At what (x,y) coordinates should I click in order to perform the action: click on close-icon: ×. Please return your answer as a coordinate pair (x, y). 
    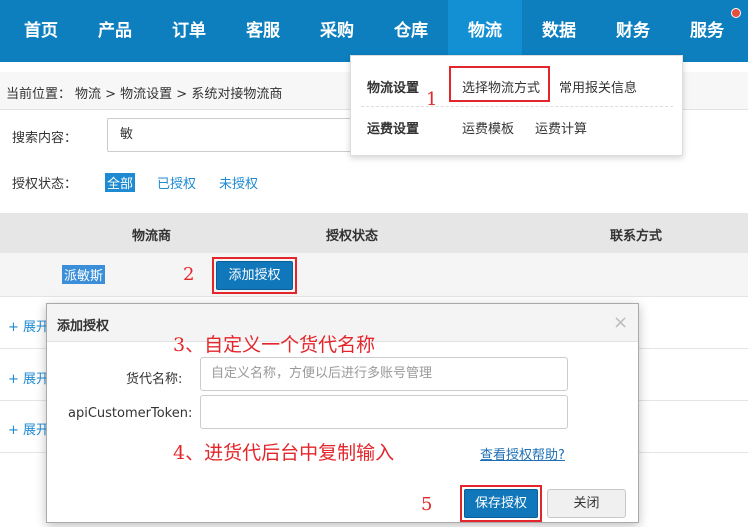
    Looking at the image, I should click on (620, 322).